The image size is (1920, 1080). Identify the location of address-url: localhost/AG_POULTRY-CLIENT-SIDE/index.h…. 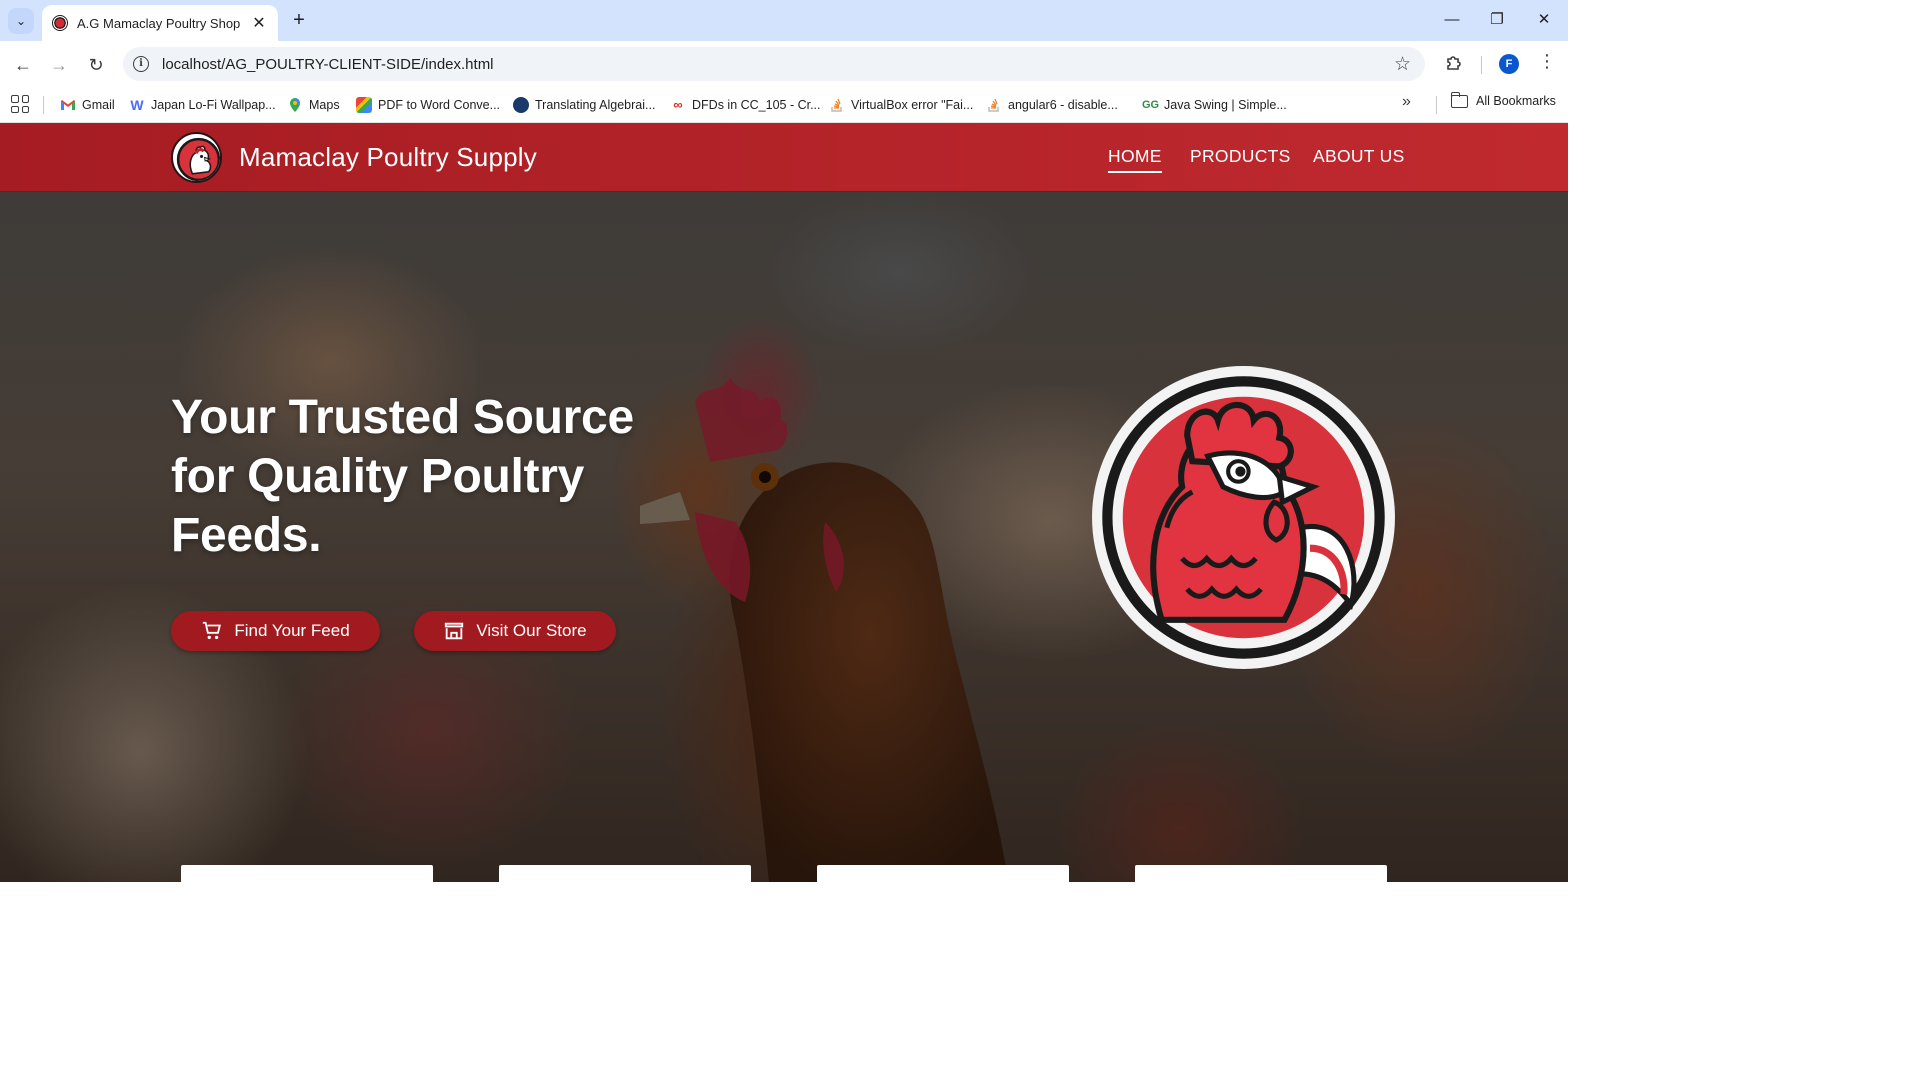
(778, 64).